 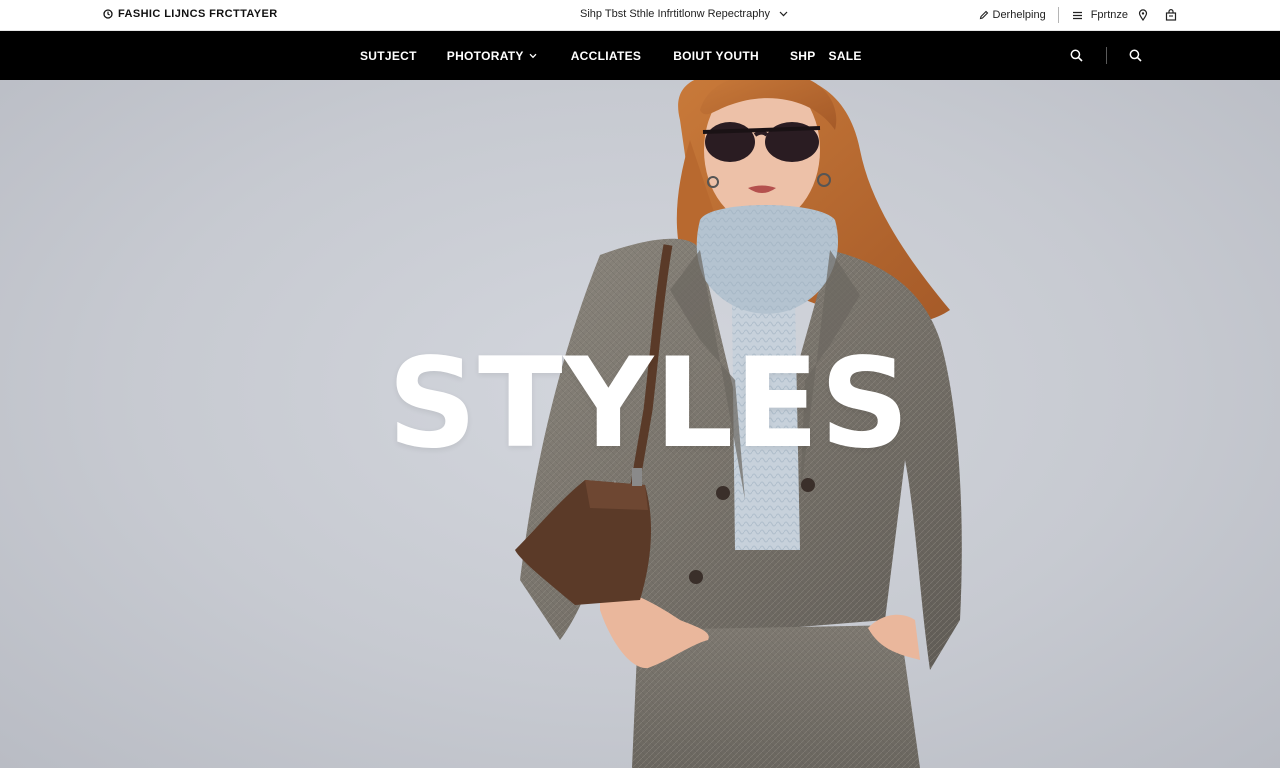 I want to click on bag-icon, so click(x=1171, y=15).